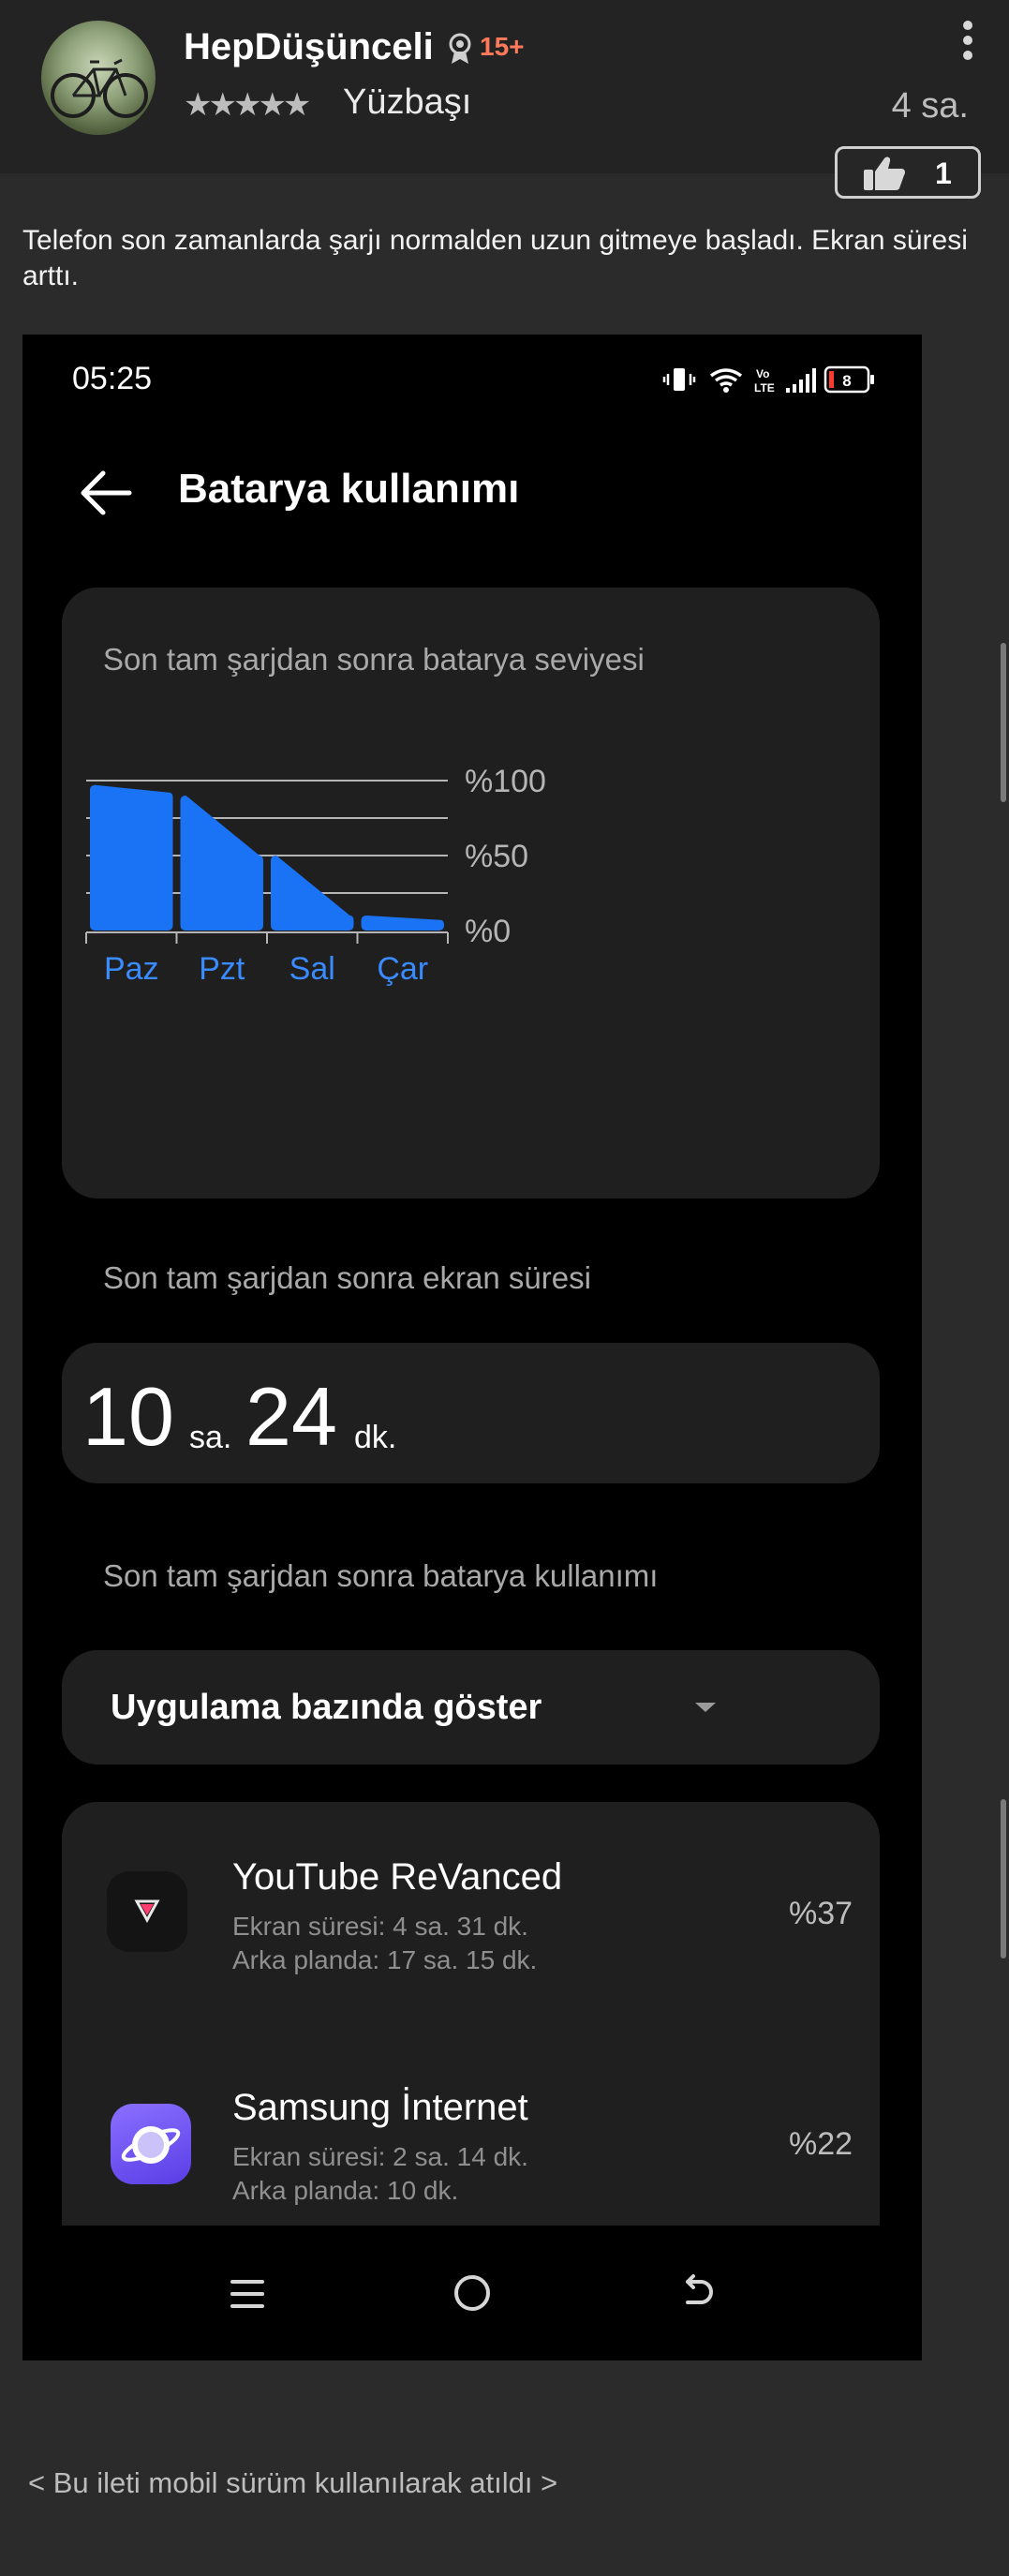  I want to click on x-tick-label: Paz, so click(131, 969).